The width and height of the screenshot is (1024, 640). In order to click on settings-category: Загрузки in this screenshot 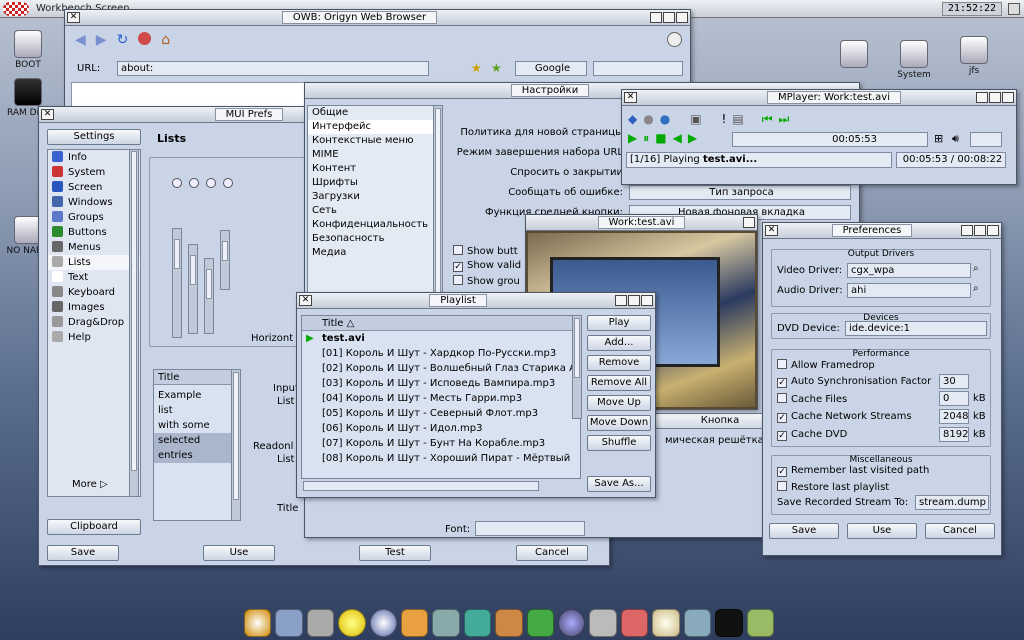, I will do `click(371, 197)`.